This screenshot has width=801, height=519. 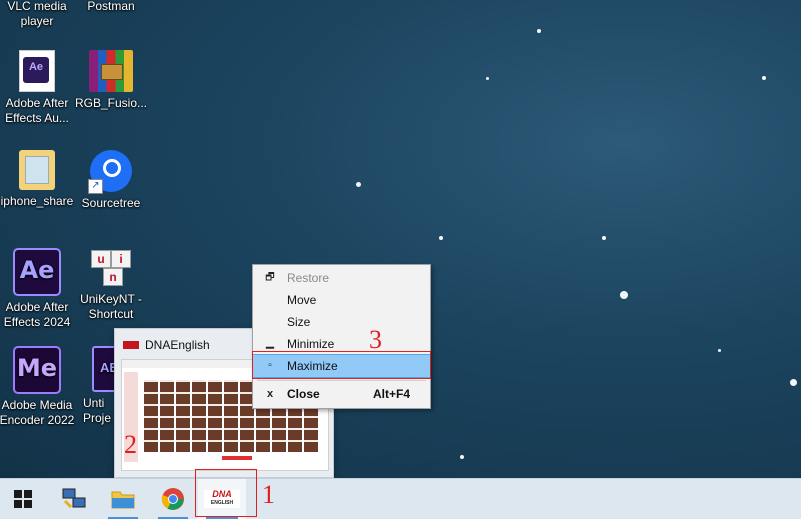 What do you see at coordinates (112, 168) in the screenshot?
I see `sourcetree-ring` at bounding box center [112, 168].